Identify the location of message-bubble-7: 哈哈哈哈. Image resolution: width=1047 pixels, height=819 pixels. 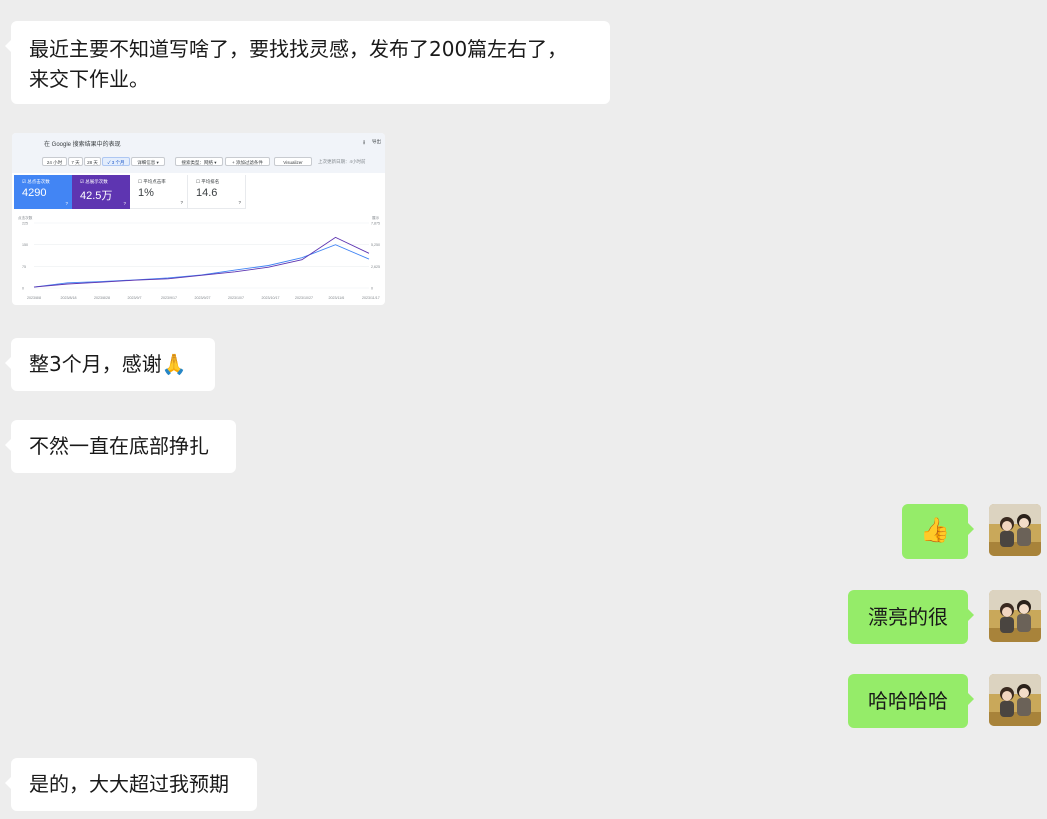
(911, 701).